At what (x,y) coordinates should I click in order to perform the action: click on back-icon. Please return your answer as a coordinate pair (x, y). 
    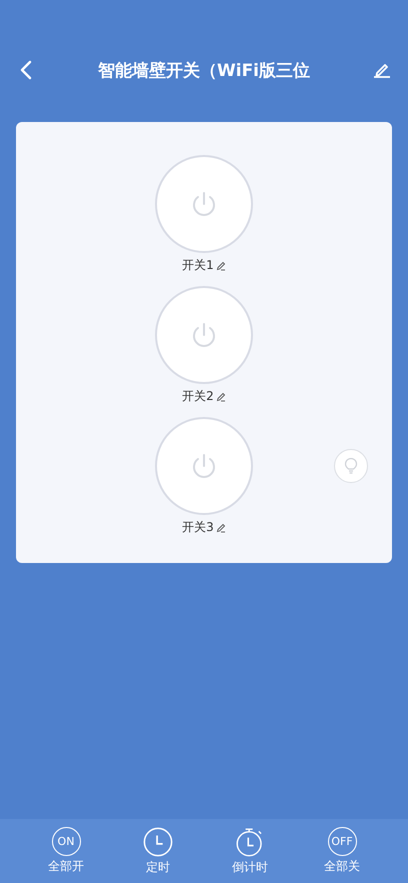
    Looking at the image, I should click on (26, 70).